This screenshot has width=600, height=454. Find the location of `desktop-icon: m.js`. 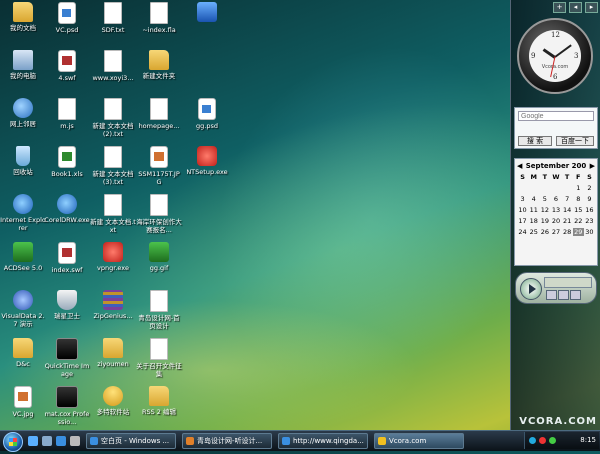

desktop-icon: m.js is located at coordinates (67, 120).